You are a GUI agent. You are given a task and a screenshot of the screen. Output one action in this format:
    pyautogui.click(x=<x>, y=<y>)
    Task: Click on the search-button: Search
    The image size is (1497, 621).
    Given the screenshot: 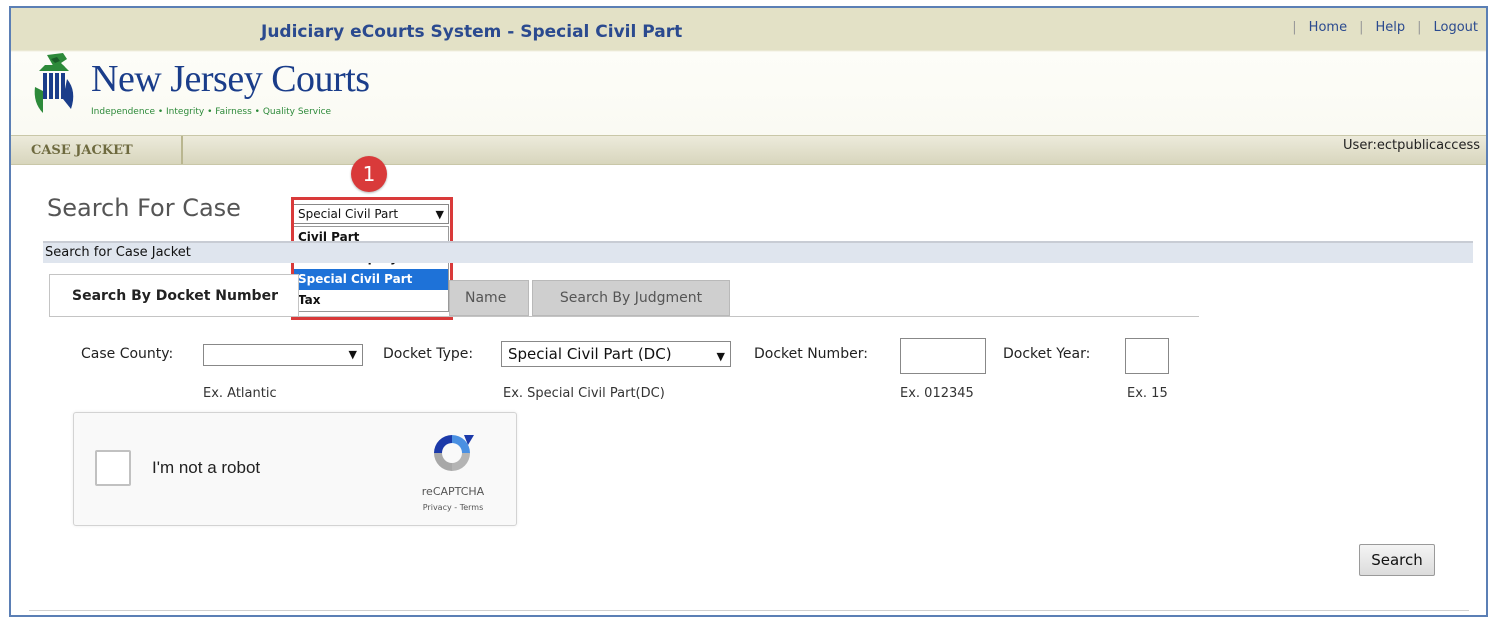 What is the action you would take?
    pyautogui.click(x=1397, y=560)
    